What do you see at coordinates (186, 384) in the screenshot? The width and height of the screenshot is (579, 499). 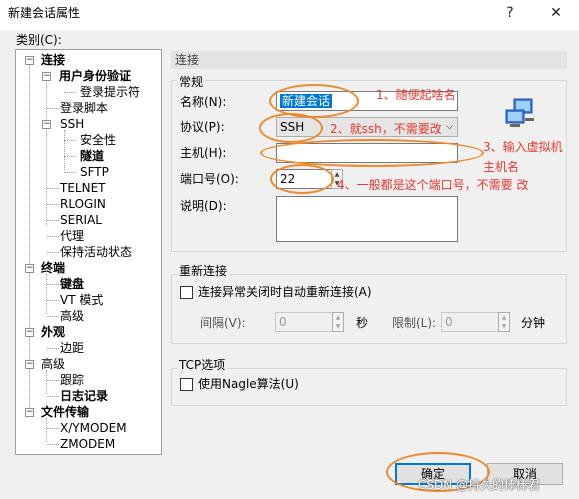 I see `nagle-checkbox` at bounding box center [186, 384].